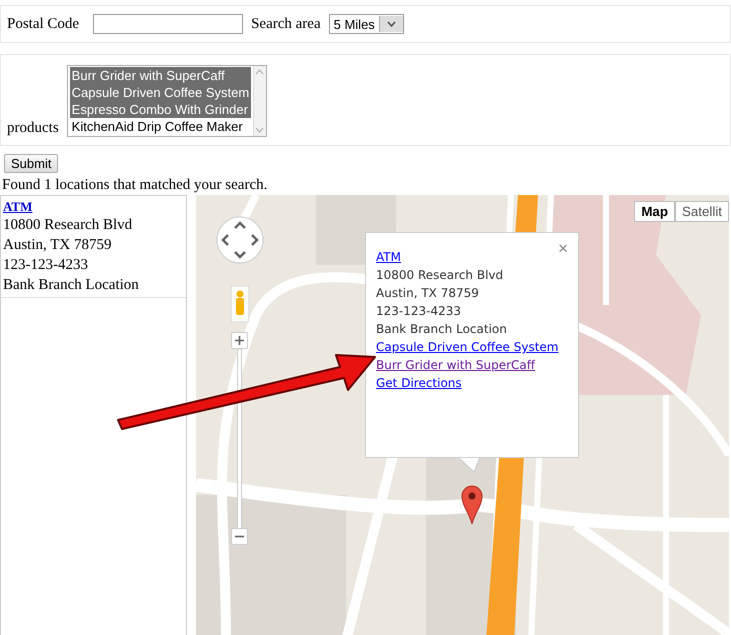  I want to click on product-option: Burr Grider with SuperCaff, so click(161, 75).